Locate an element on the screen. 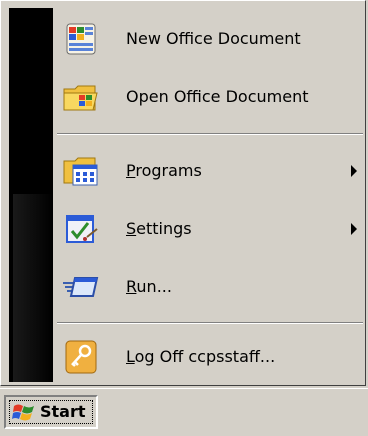 The height and width of the screenshot is (436, 368). menu-item-open-office-document: Open Office Document is located at coordinates (209, 97).